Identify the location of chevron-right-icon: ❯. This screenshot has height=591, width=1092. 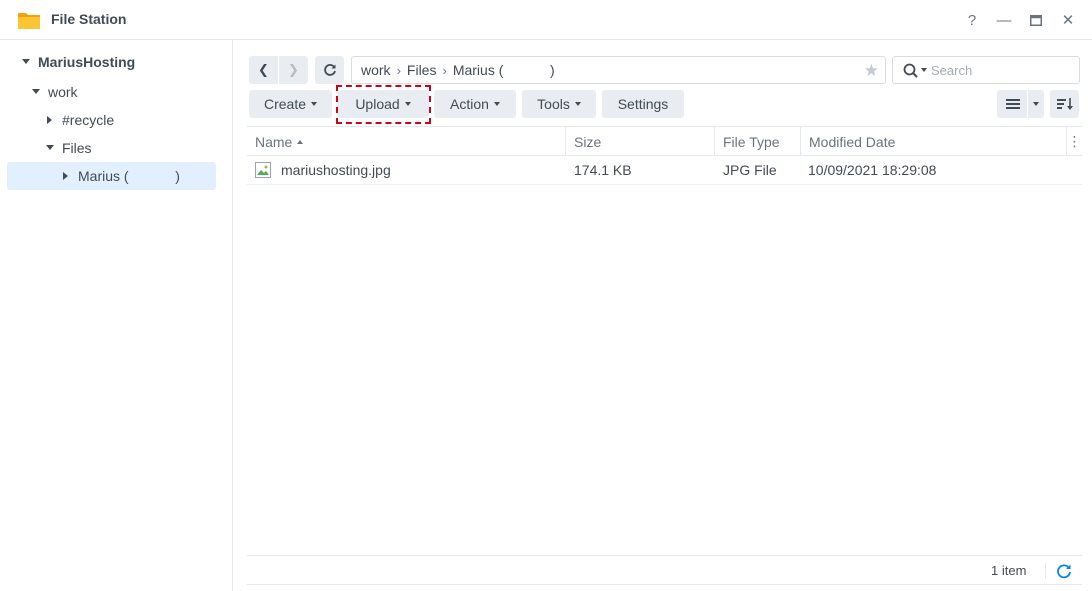
(293, 69).